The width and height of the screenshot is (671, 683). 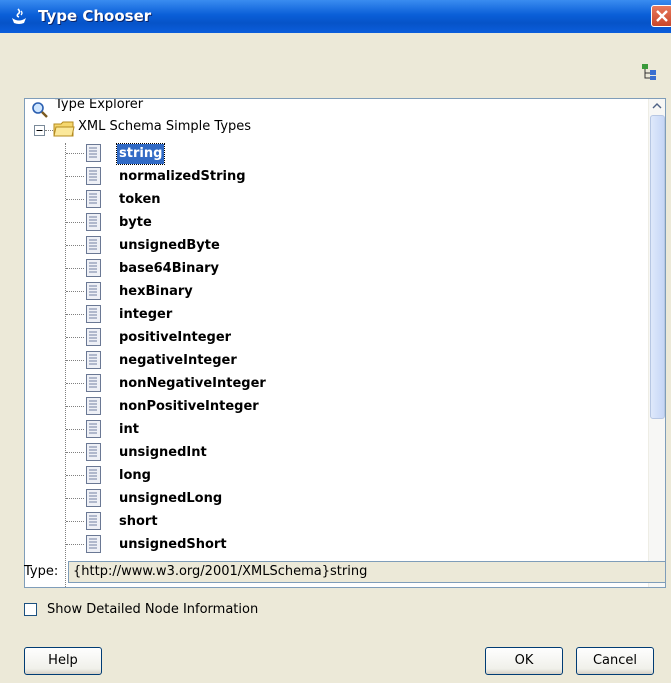 I want to click on title-bar: Type Chooser, so click(x=335, y=16).